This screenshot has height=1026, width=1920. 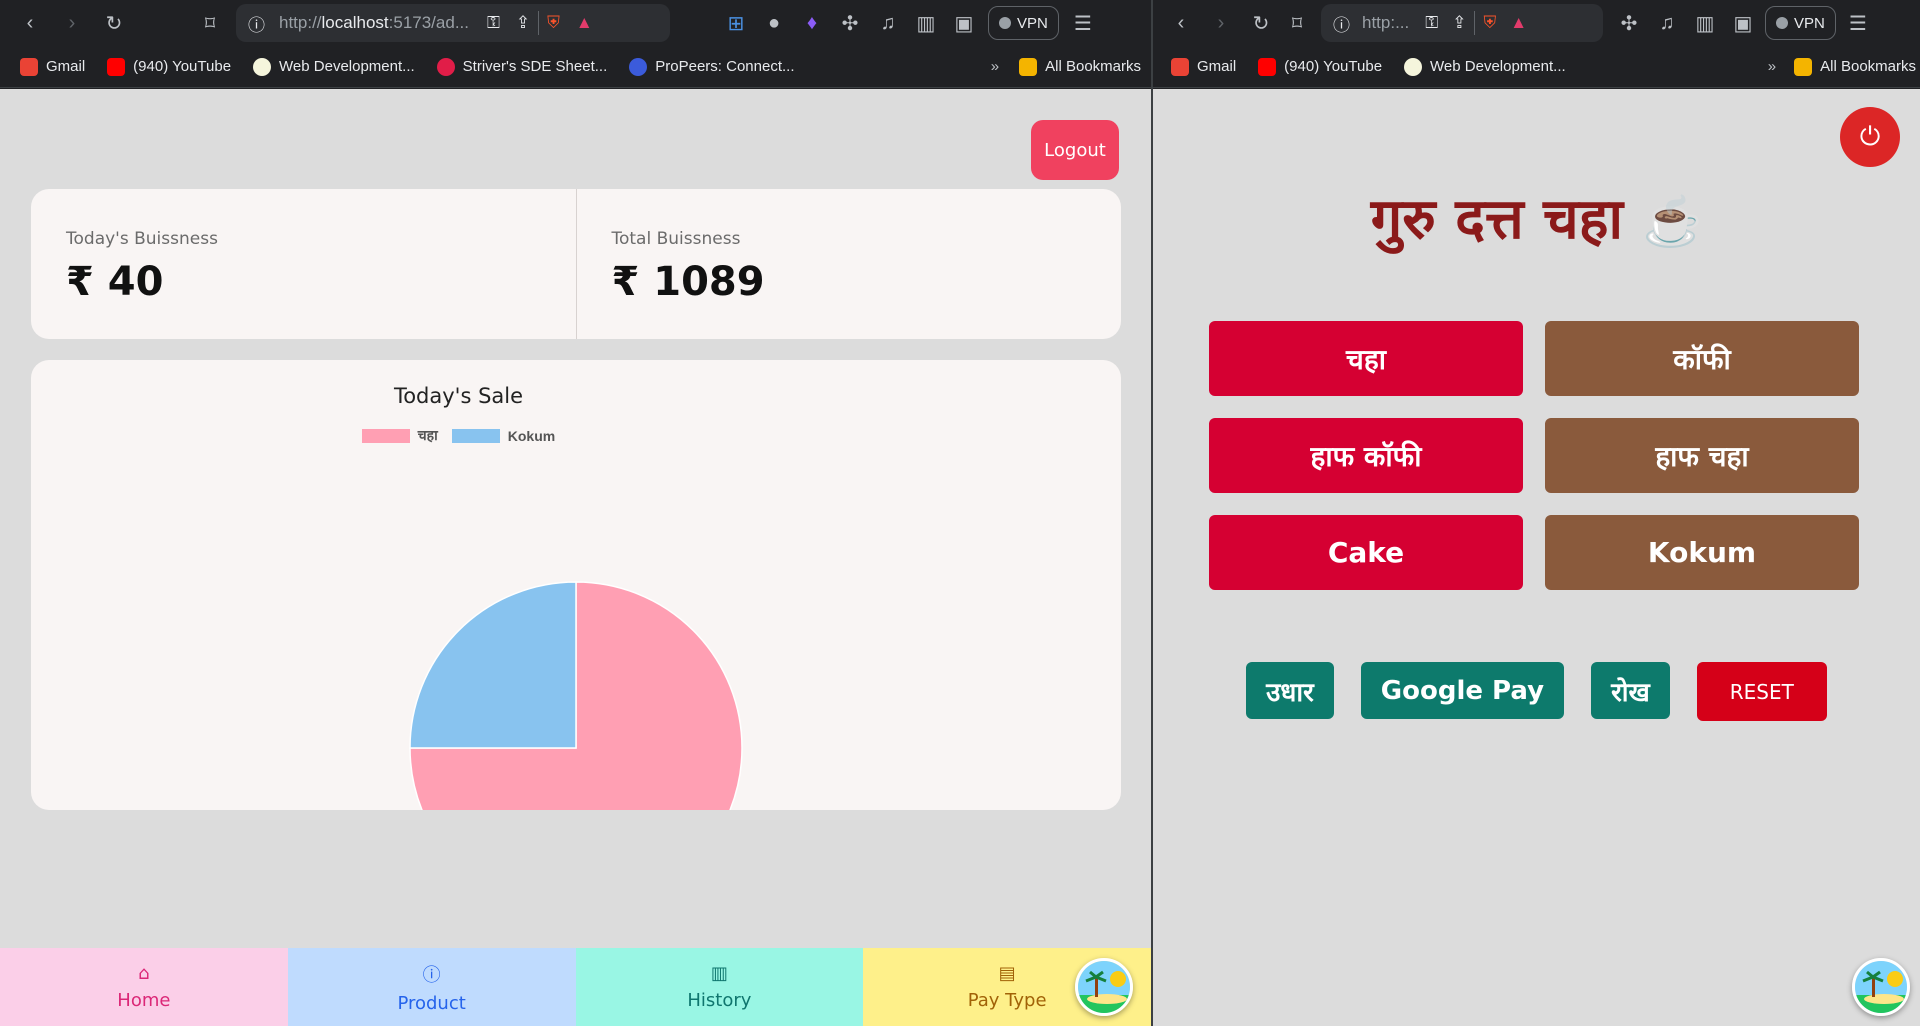 What do you see at coordinates (115, 282) in the screenshot?
I see `today-business-value: ₹ 40` at bounding box center [115, 282].